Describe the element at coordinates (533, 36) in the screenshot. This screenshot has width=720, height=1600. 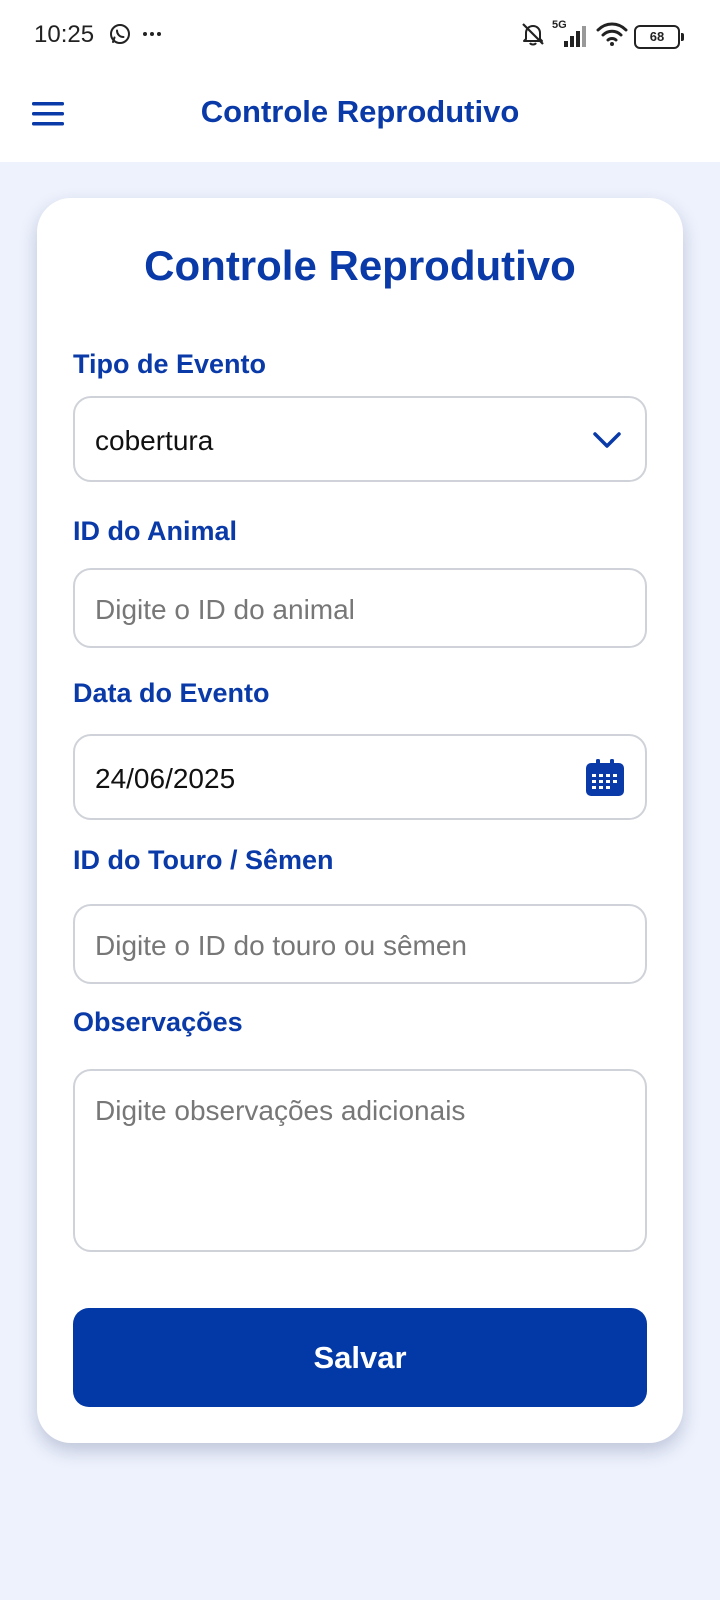
I see `mute-icon` at that location.